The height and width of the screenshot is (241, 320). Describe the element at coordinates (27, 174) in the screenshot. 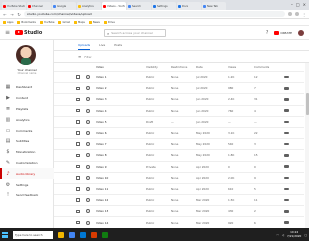

I see `sidebar-item: ♪ Audio library` at that location.